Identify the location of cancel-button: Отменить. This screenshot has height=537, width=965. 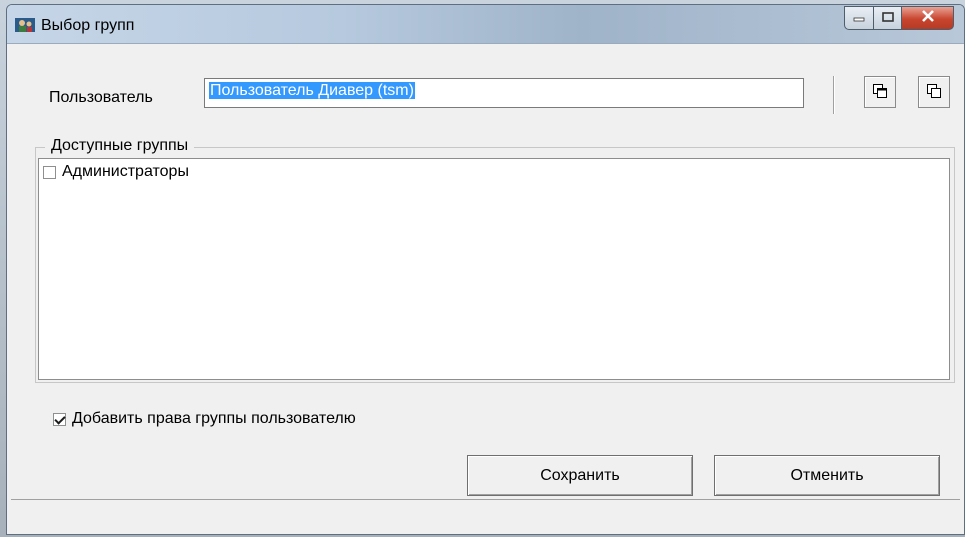
(827, 475).